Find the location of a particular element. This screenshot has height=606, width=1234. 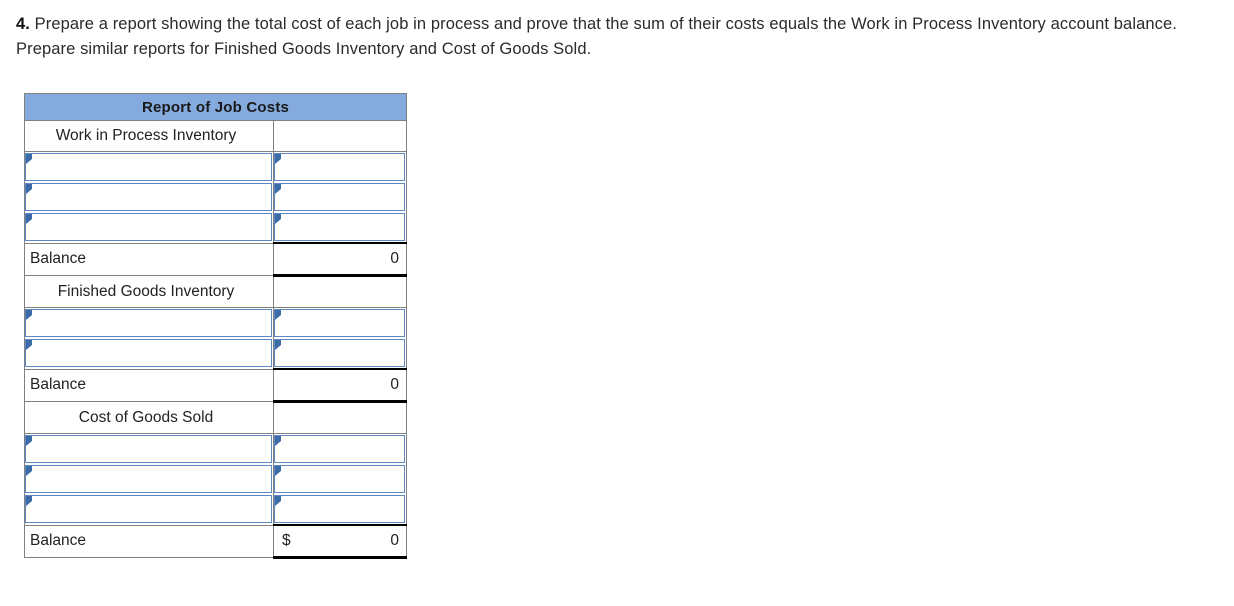

worksheet-body: Report of Job Costs is located at coordinates (215, 107).